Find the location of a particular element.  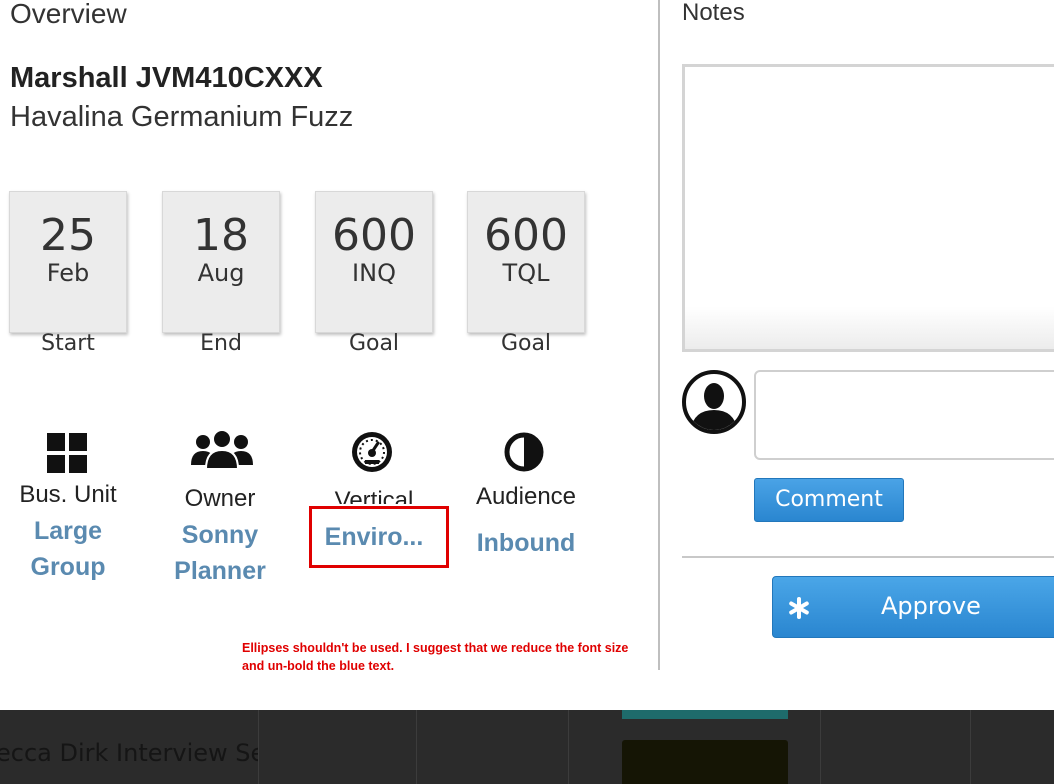

approve-label: Approve is located at coordinates (931, 606).